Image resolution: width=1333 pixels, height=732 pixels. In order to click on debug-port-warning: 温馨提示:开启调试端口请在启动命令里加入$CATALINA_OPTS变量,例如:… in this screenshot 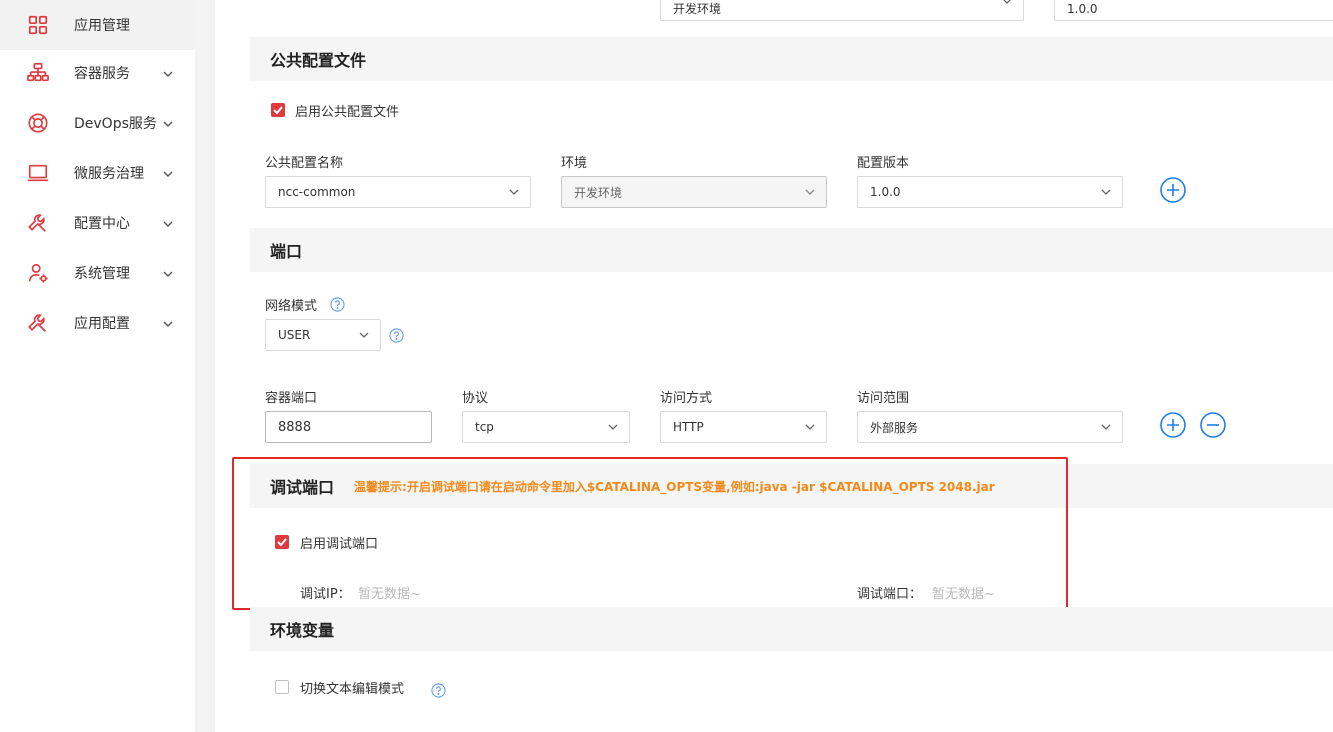, I will do `click(674, 486)`.